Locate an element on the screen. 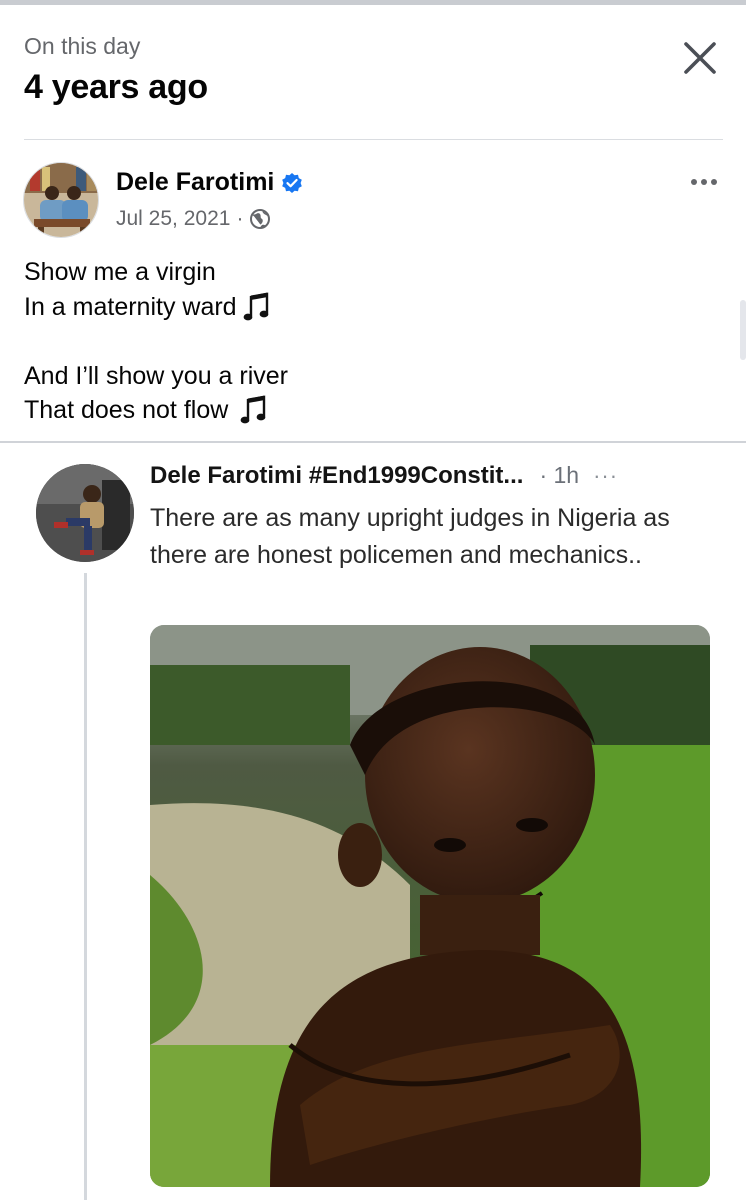  post-date: Jul 25, 2021 is located at coordinates (173, 219).